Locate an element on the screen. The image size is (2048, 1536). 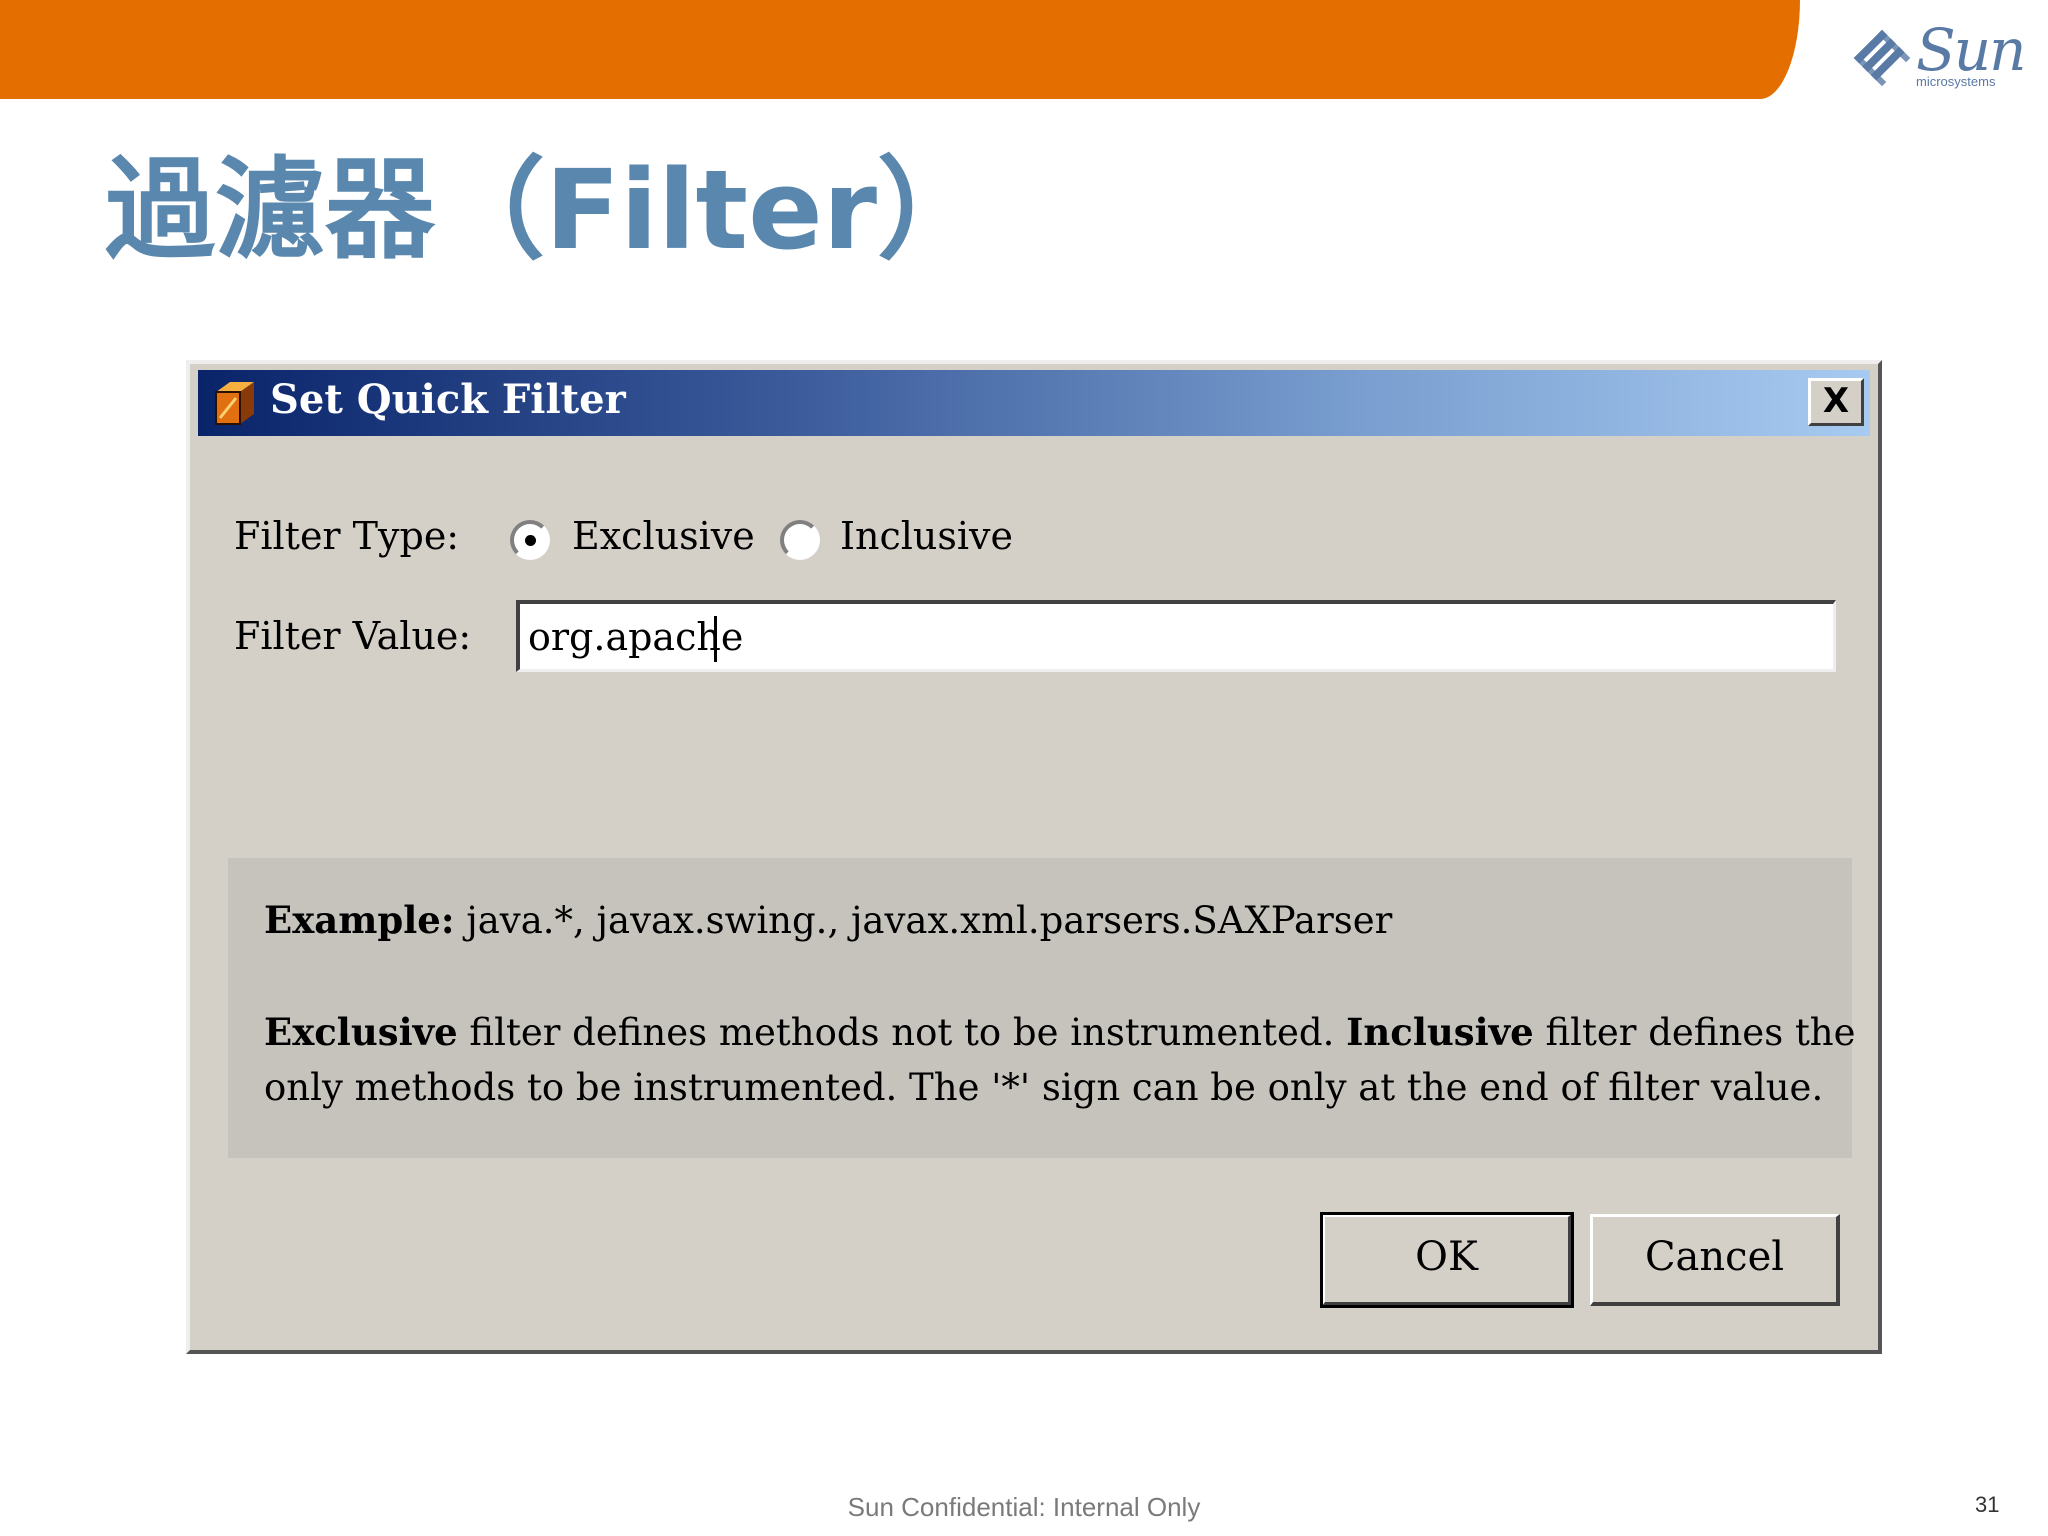
footer-confidential: Sun Confidential: Internal Only is located at coordinates (1024, 1507).